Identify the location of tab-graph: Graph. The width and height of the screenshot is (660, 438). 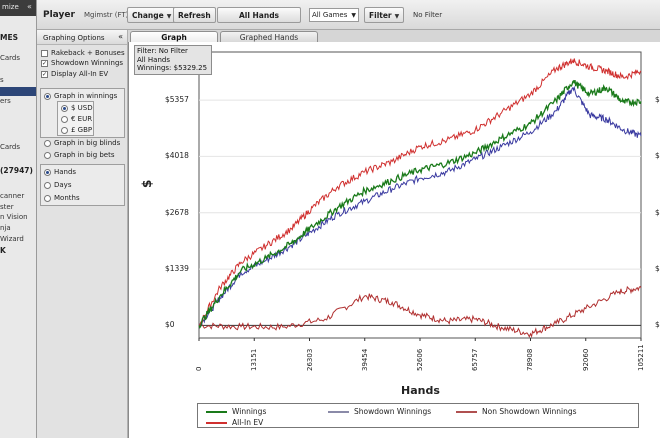
(174, 36).